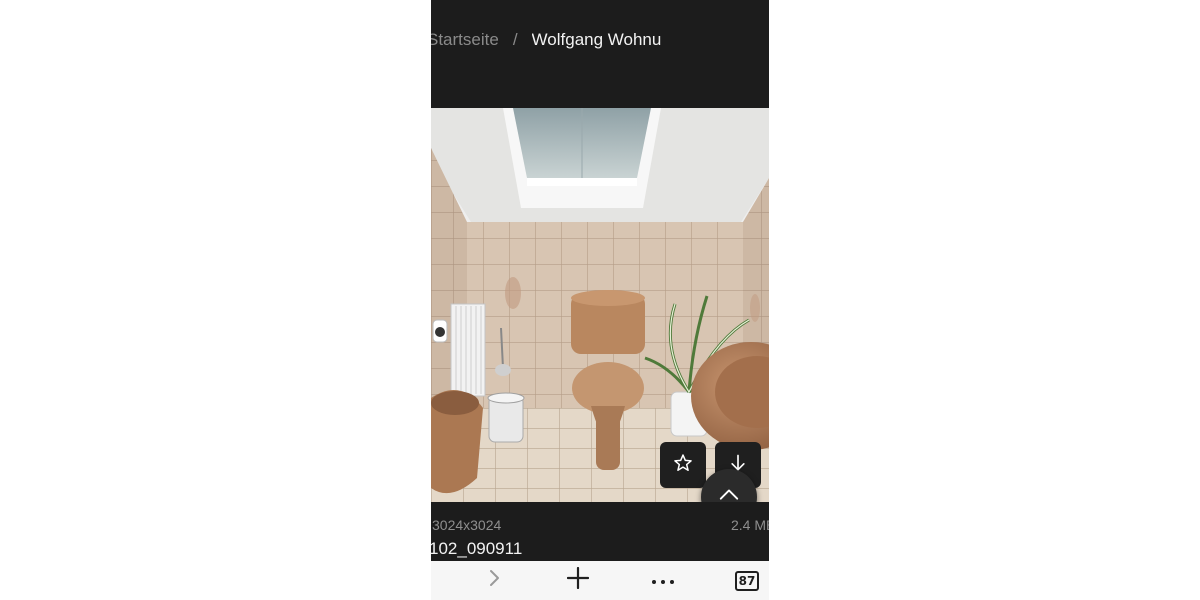 This screenshot has width=1200, height=600. I want to click on image-dimensions: 3024x3024, so click(467, 525).